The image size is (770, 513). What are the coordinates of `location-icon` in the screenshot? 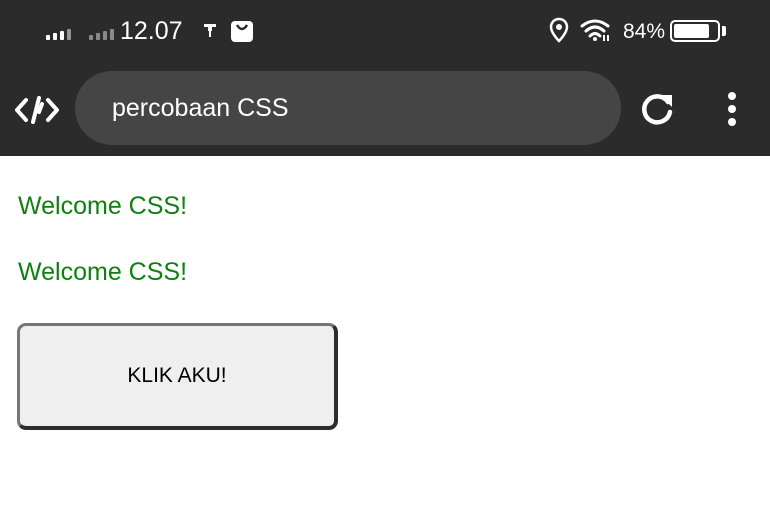 It's located at (559, 30).